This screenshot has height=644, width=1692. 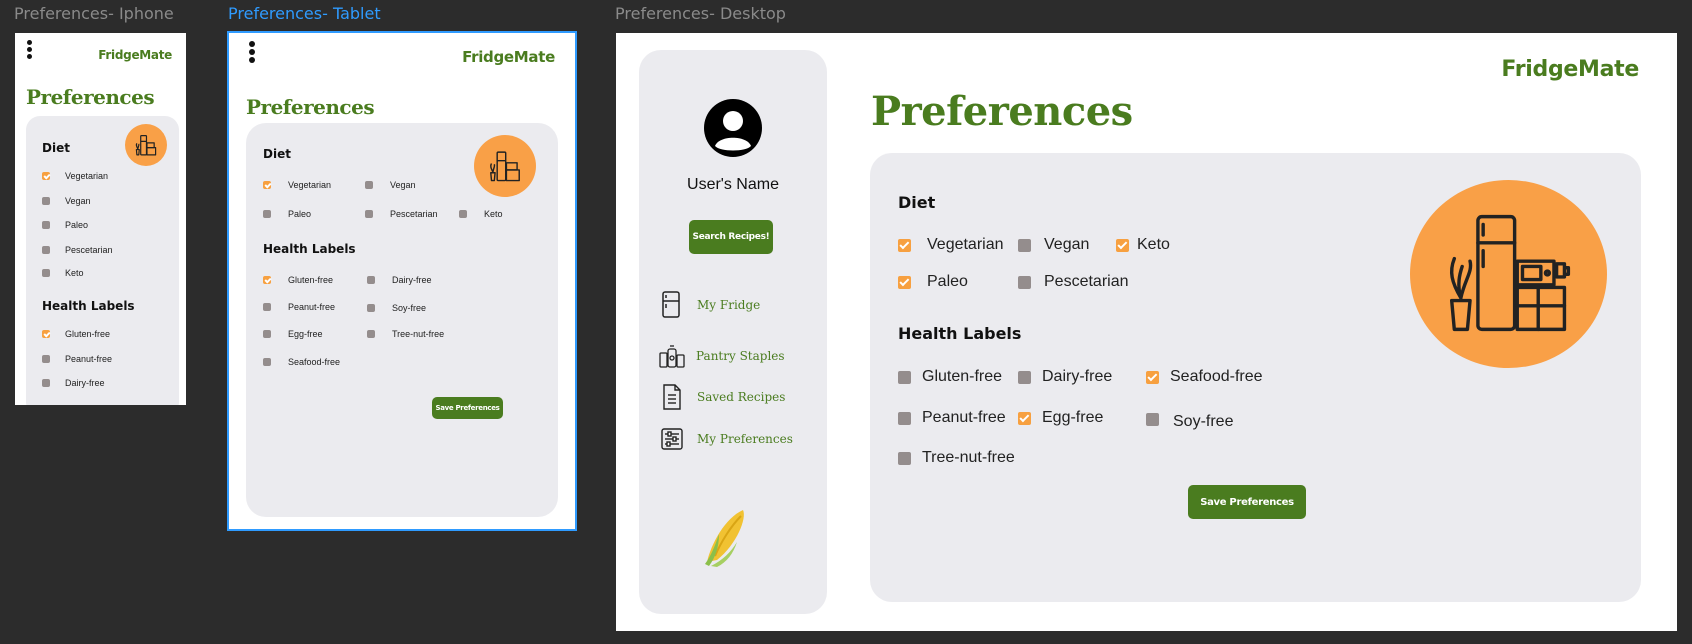 What do you see at coordinates (968, 457) in the screenshot?
I see `option-label: Tree-nut-free` at bounding box center [968, 457].